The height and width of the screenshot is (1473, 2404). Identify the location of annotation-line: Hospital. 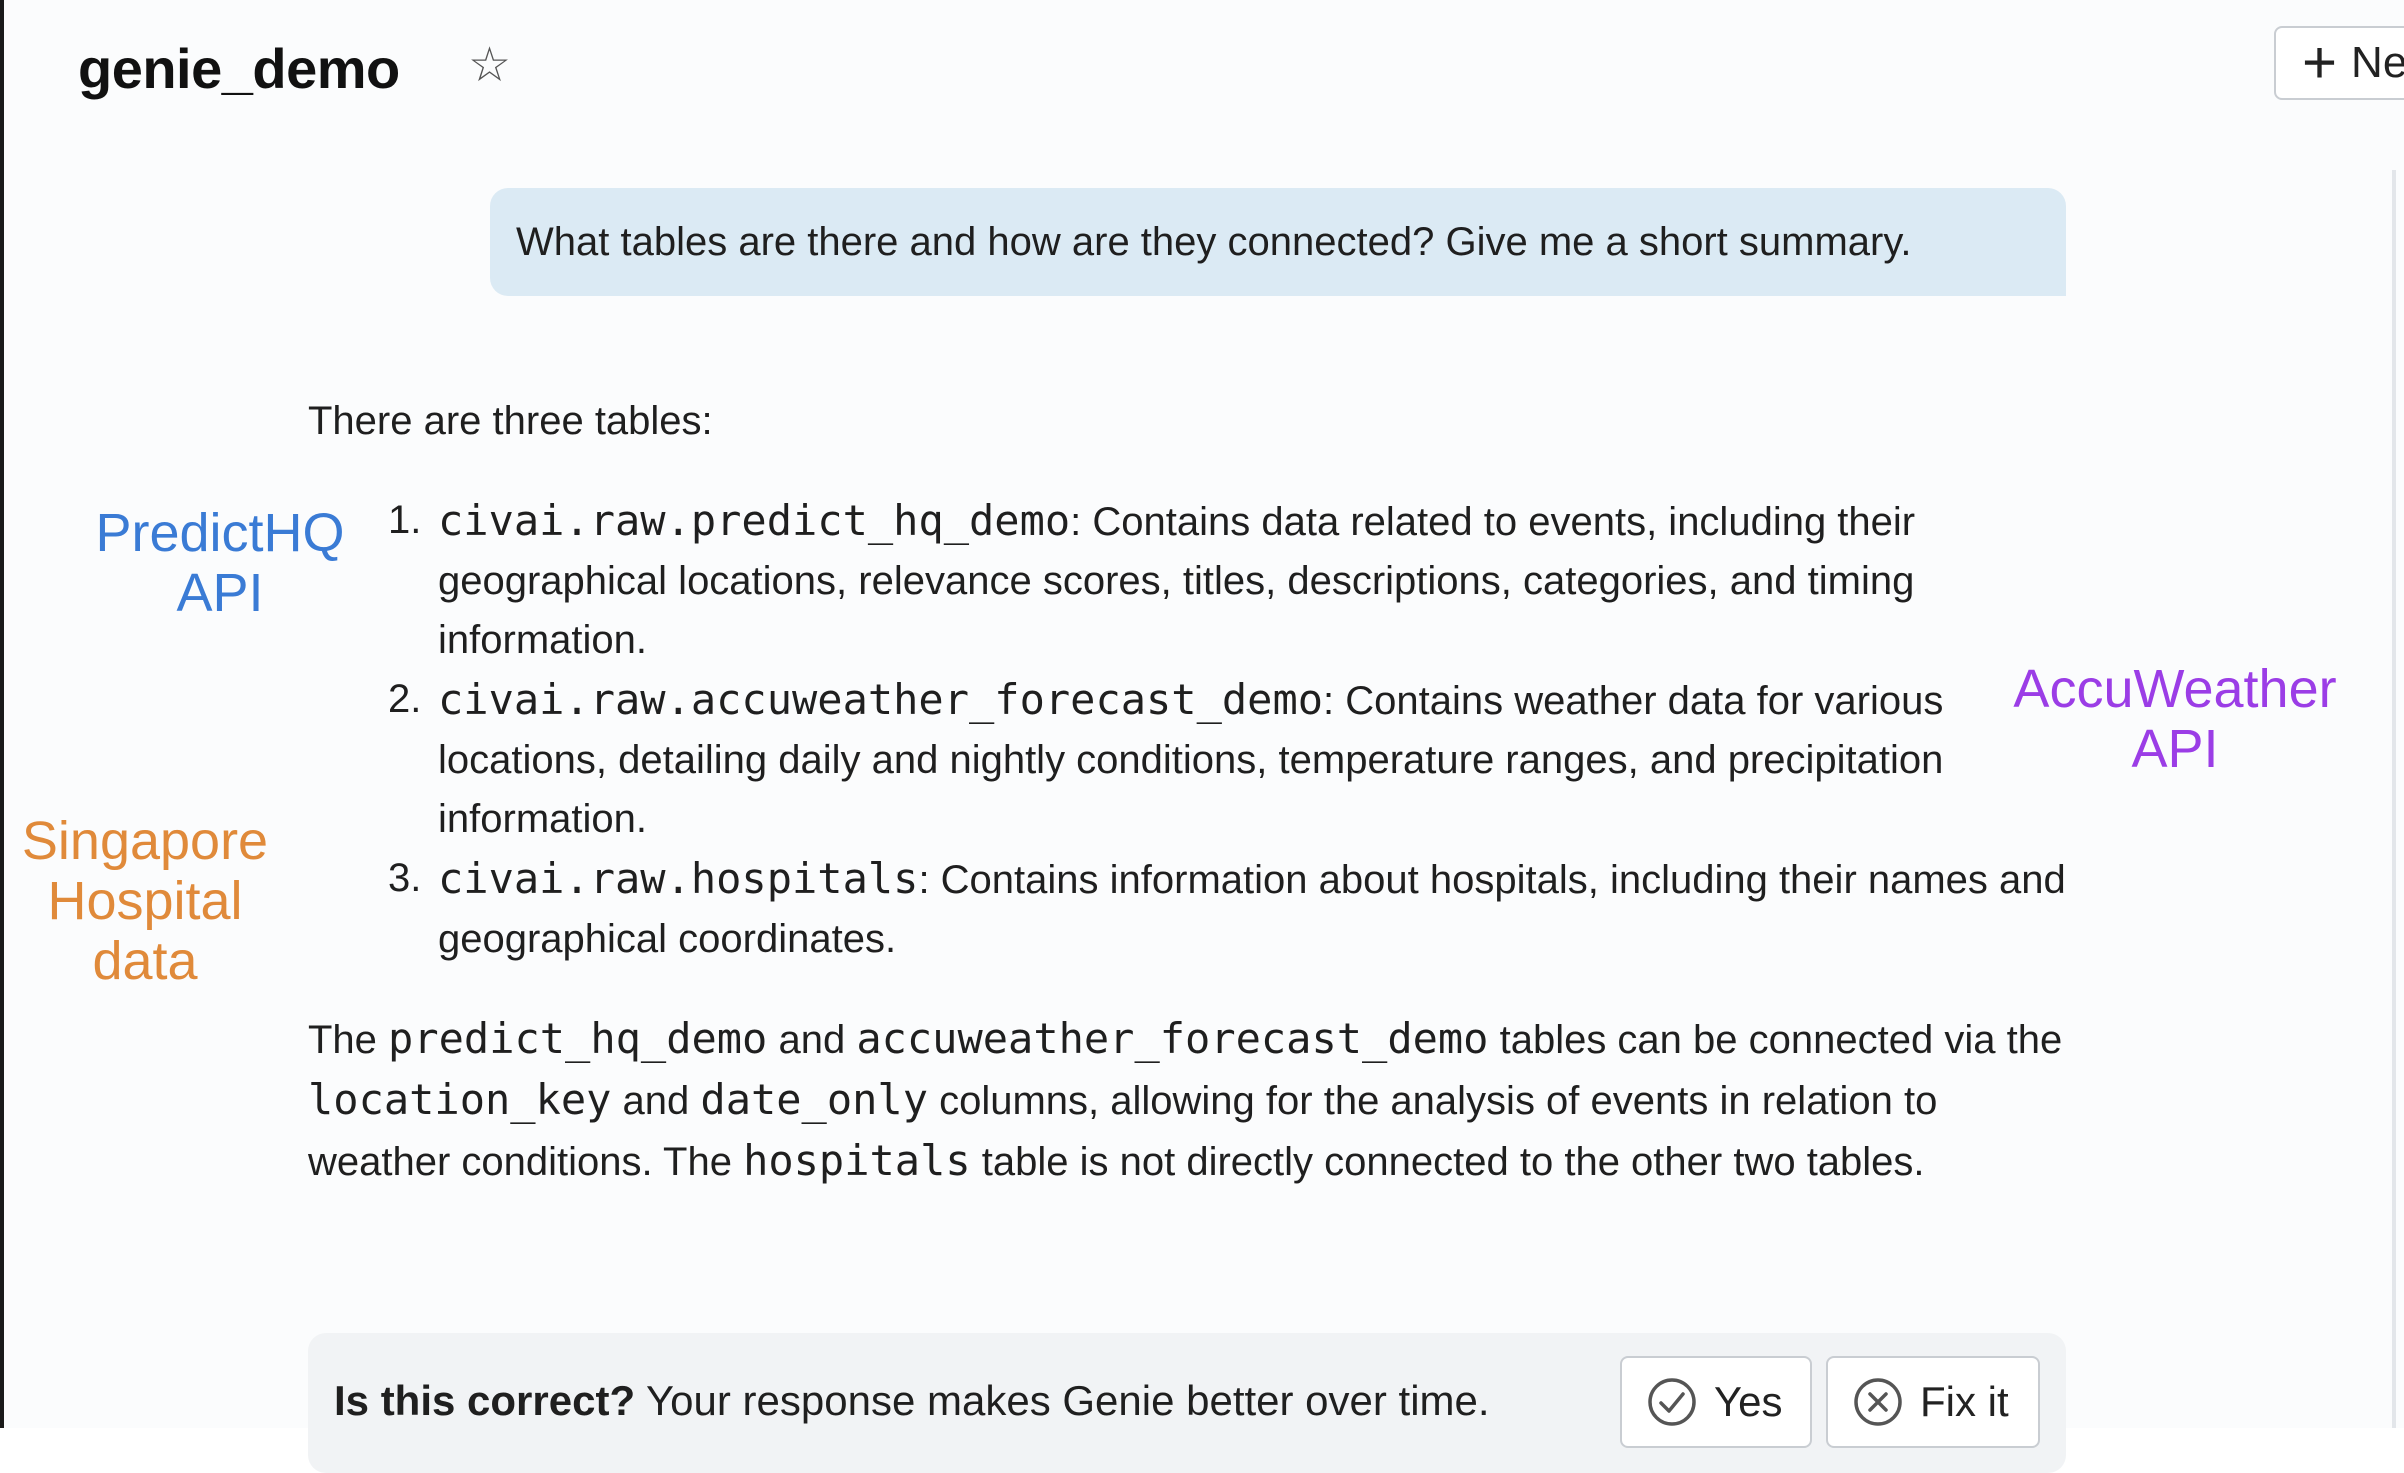
(145, 901).